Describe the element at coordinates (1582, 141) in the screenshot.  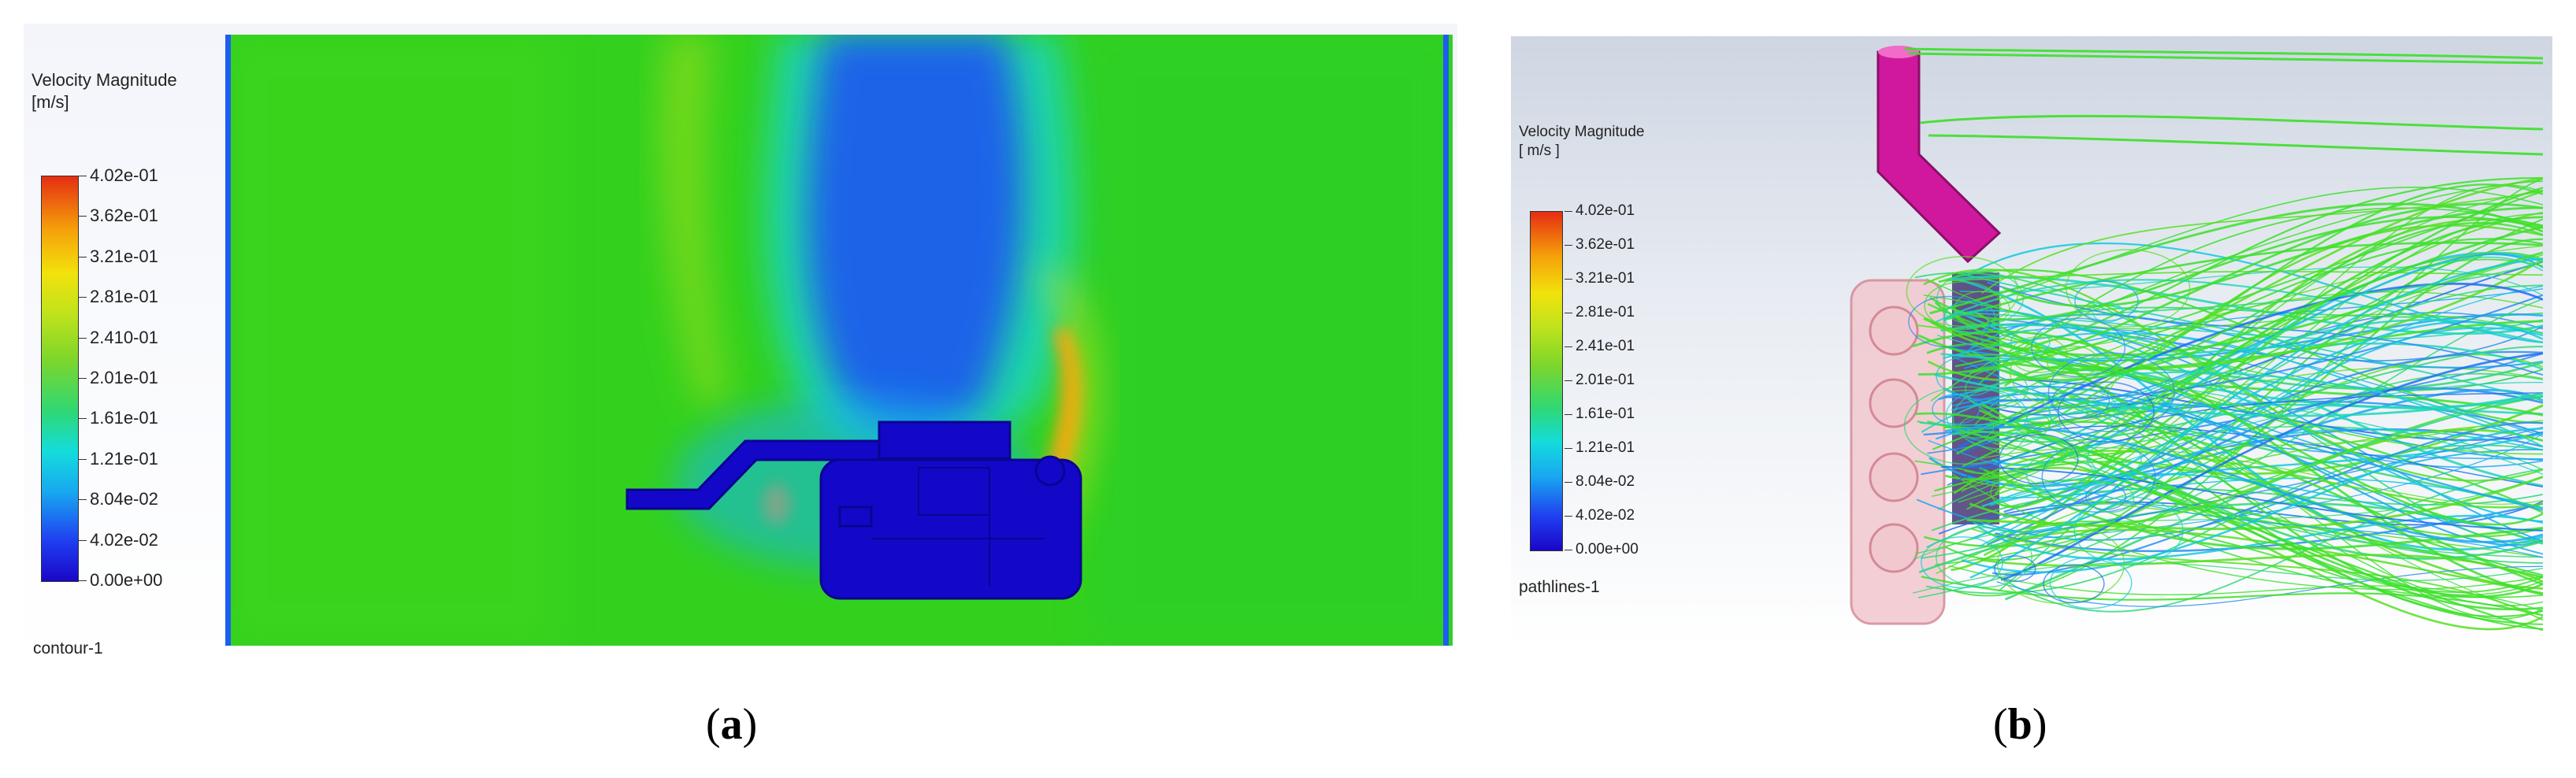
I see `legend-title: Velocity Magnitude [ m/s ]` at that location.